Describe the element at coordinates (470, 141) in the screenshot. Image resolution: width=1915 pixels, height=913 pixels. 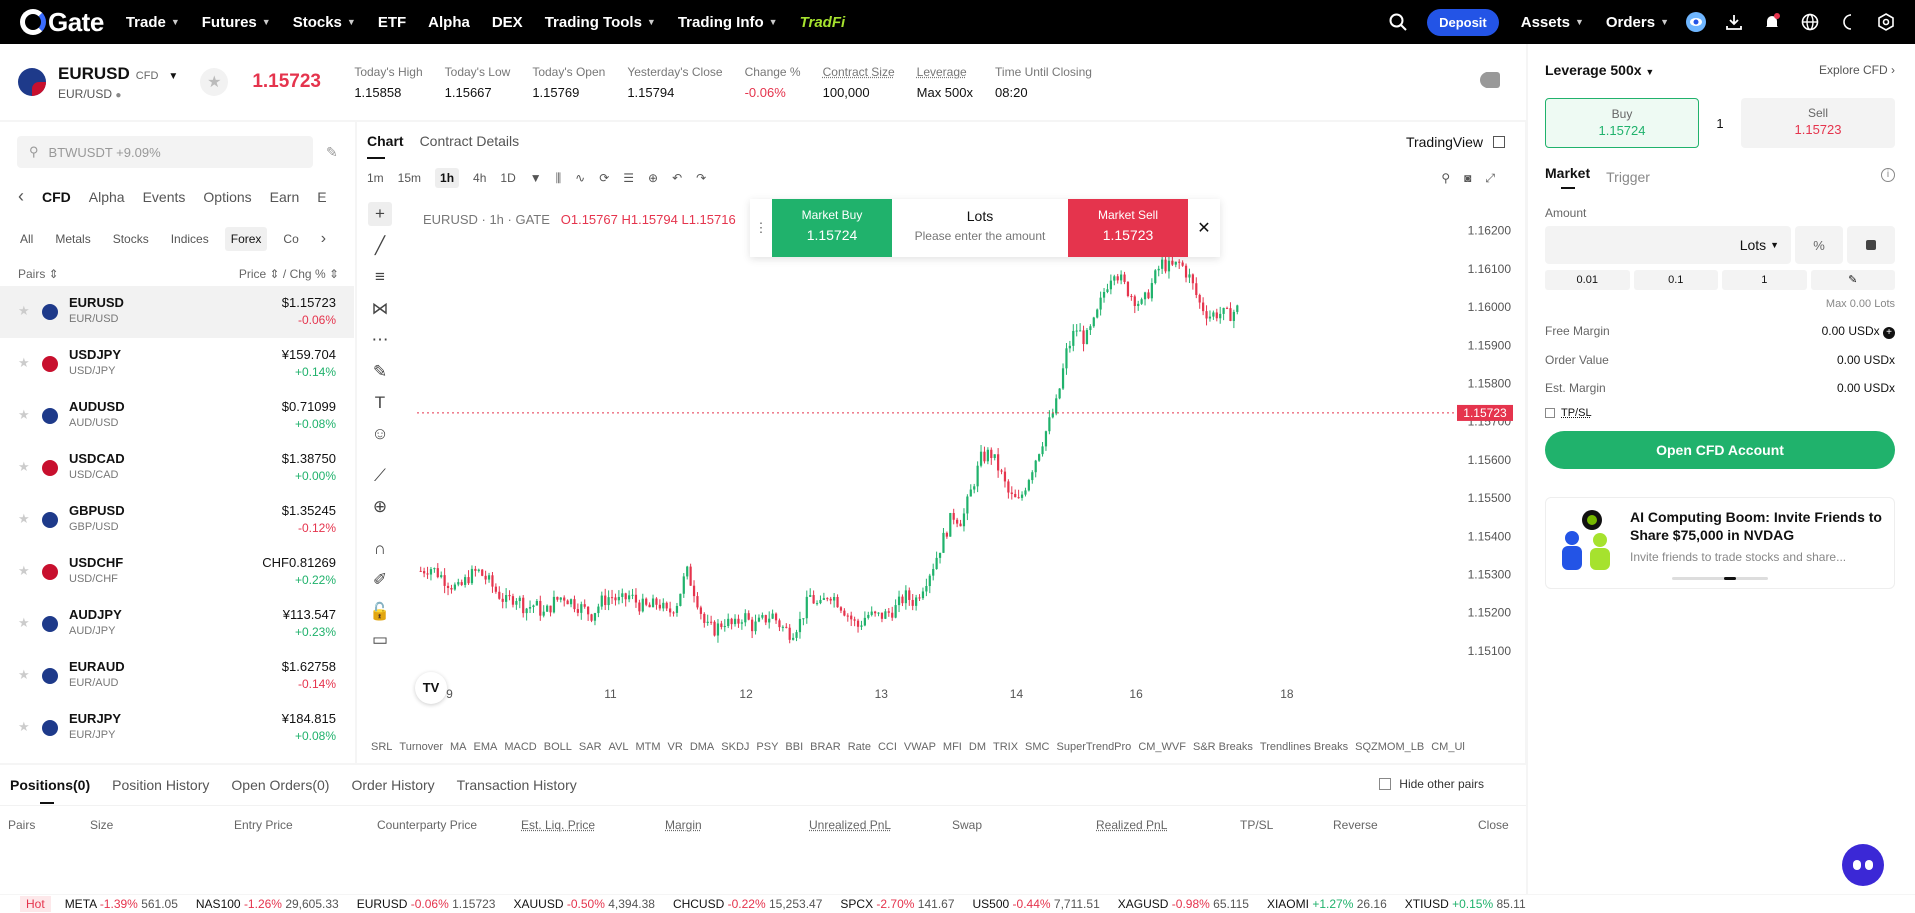
I see `tab-contract-details: Contract Details` at that location.